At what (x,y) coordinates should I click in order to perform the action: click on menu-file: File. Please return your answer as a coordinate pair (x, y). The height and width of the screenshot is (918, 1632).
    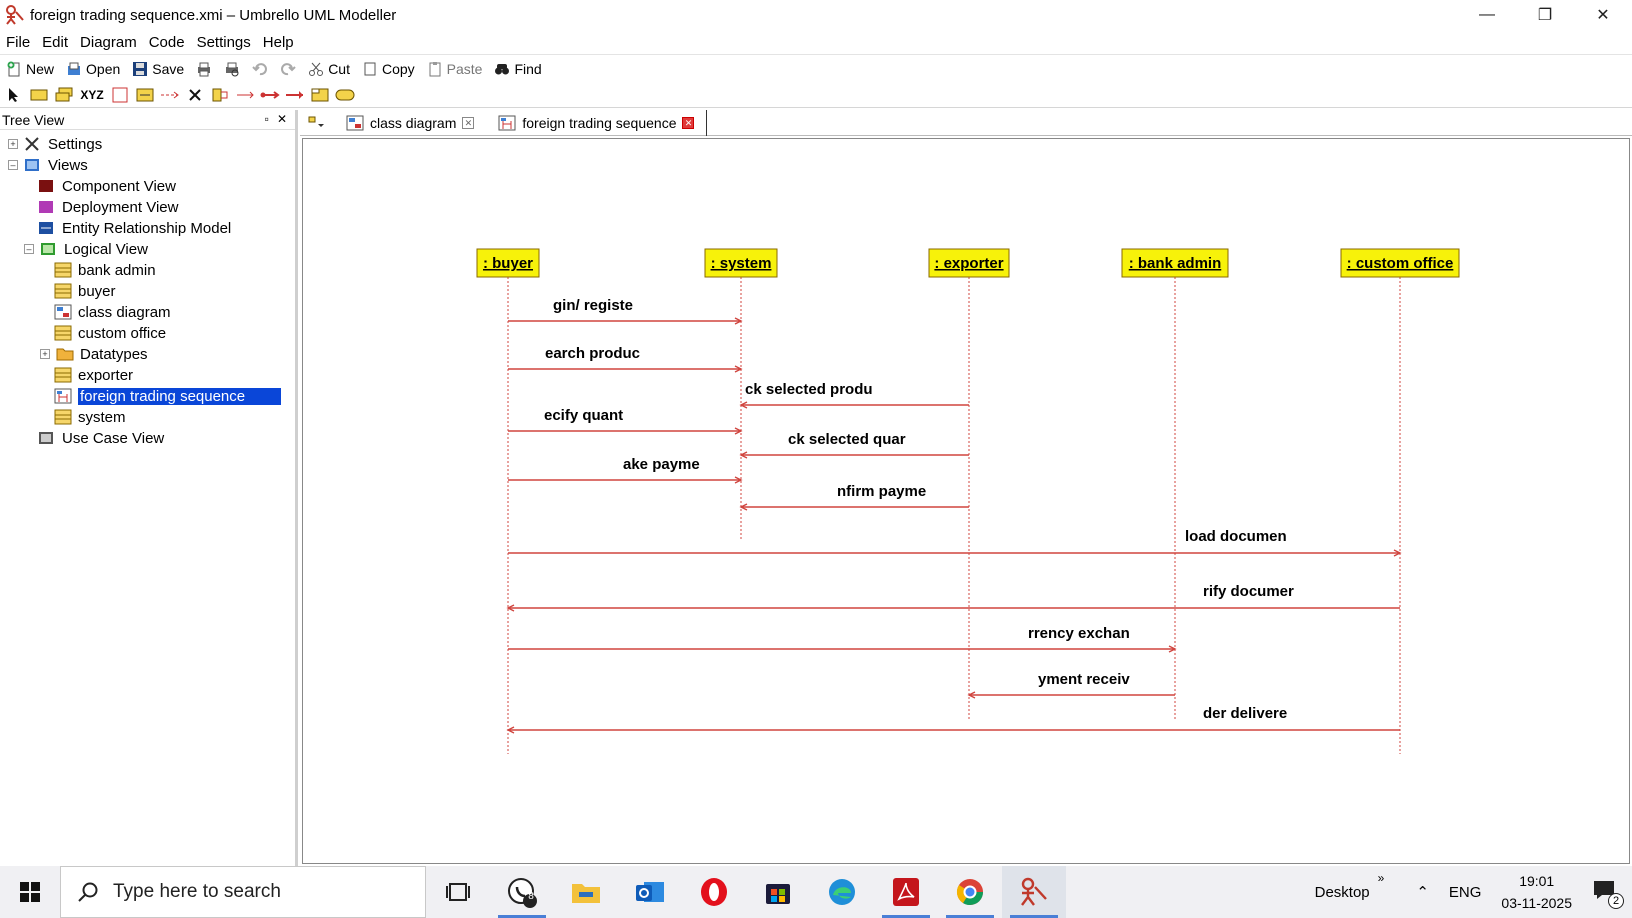
    Looking at the image, I should click on (18, 42).